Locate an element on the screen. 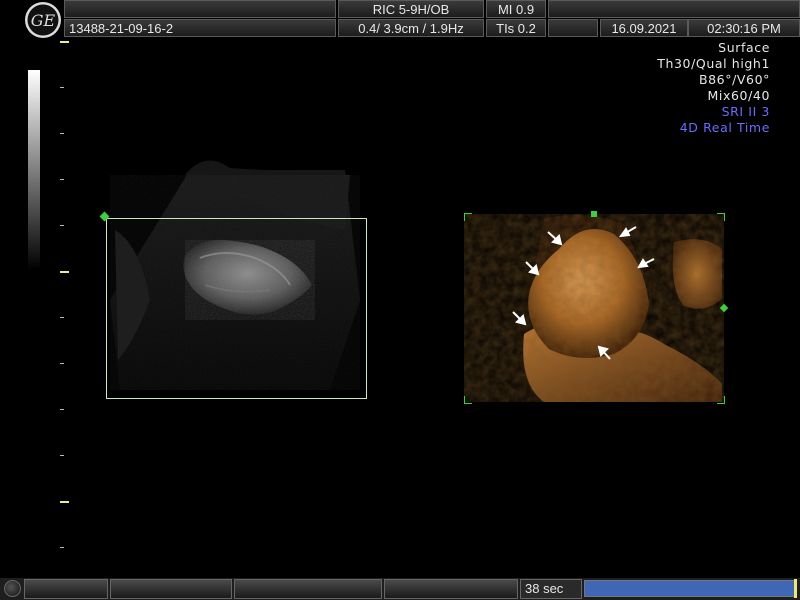 This screenshot has width=800, height=600. cine-progress-fill is located at coordinates (690, 588).